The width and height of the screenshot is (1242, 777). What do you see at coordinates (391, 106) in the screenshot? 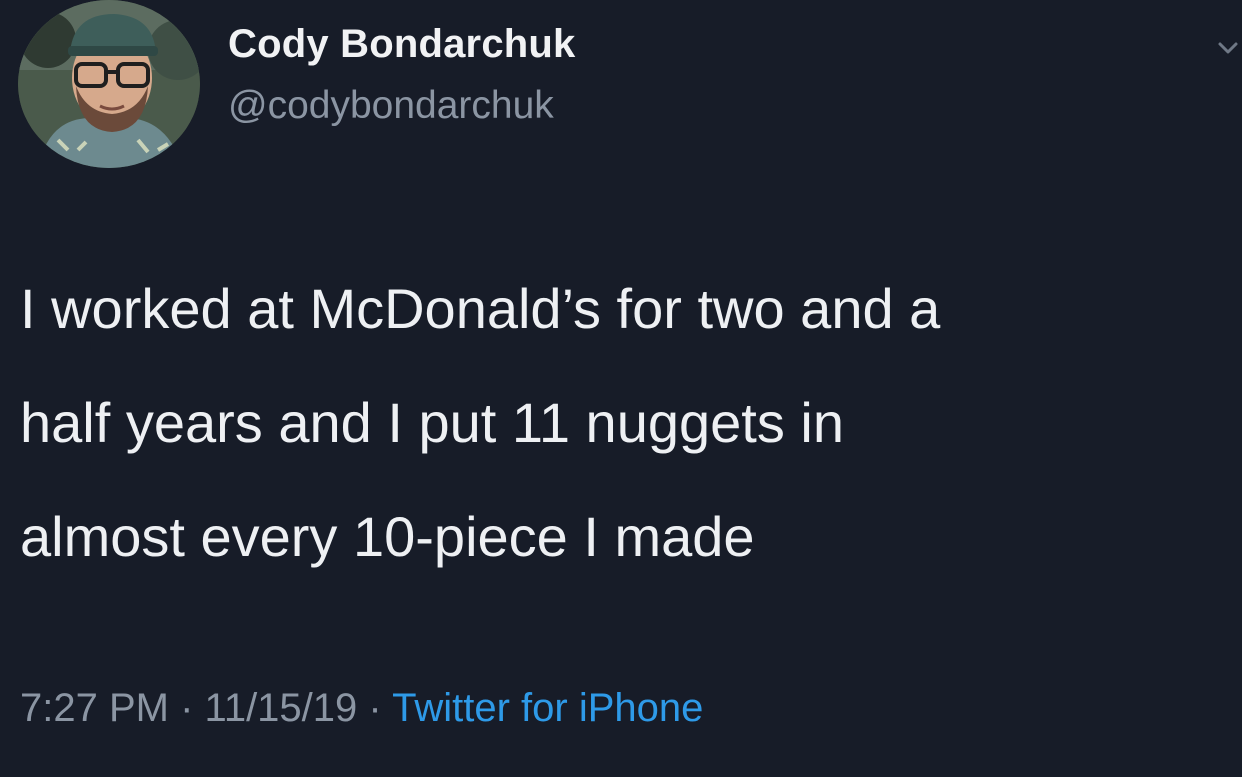
I see `user-handle: @codybondarchuk` at bounding box center [391, 106].